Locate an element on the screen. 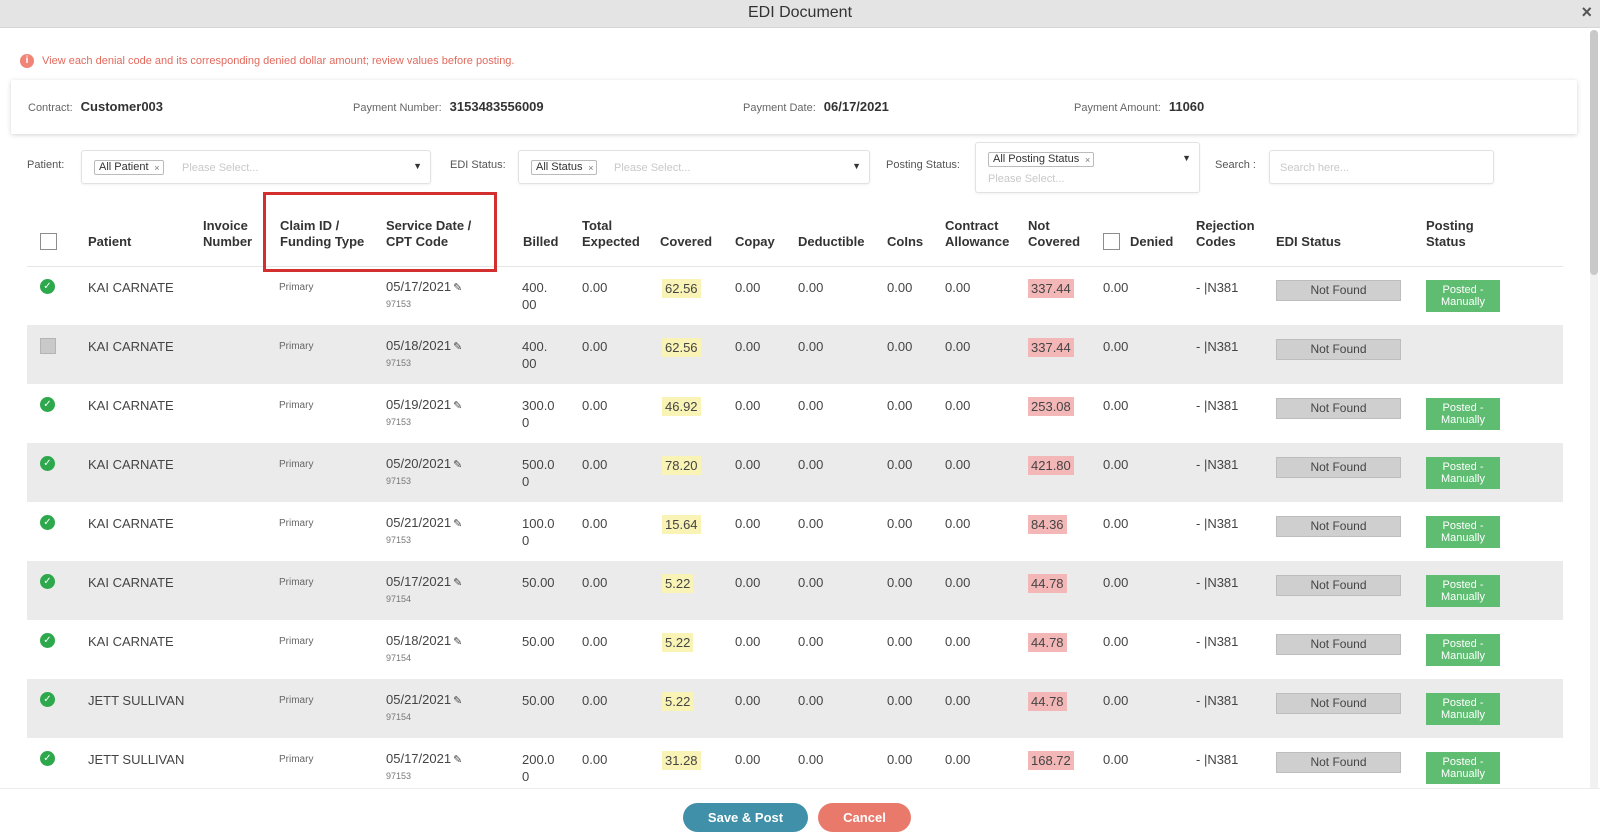 This screenshot has height=840, width=1600. col-billed: Billed is located at coordinates (540, 242).